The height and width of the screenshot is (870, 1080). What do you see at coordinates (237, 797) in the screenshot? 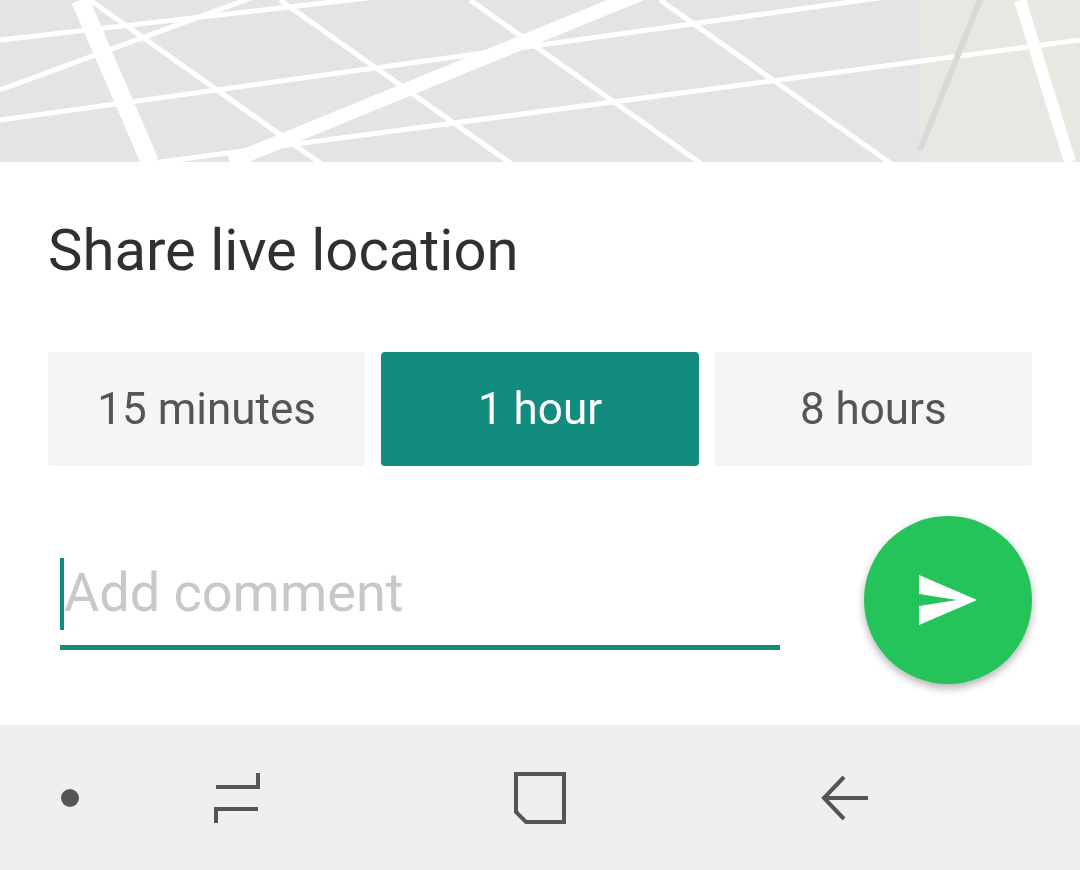
I see `recent-apps-icon` at bounding box center [237, 797].